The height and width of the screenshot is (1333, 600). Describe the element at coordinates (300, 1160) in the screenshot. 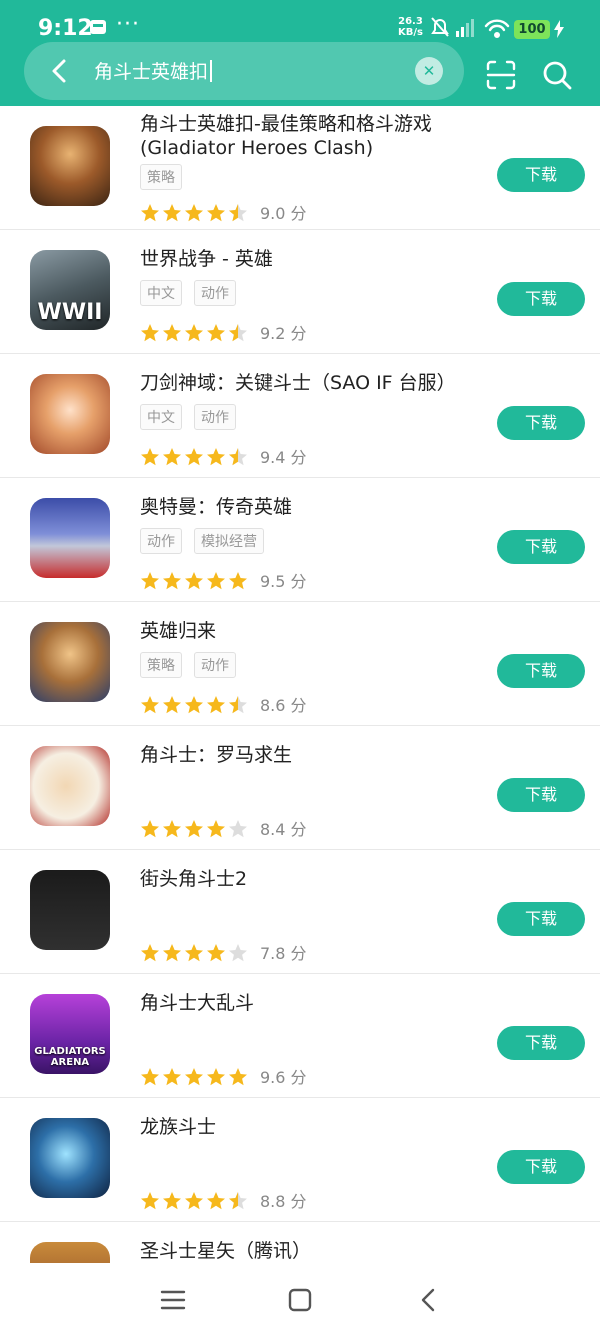

I see `app-row: 龙族斗士 8.8 分 下载` at that location.